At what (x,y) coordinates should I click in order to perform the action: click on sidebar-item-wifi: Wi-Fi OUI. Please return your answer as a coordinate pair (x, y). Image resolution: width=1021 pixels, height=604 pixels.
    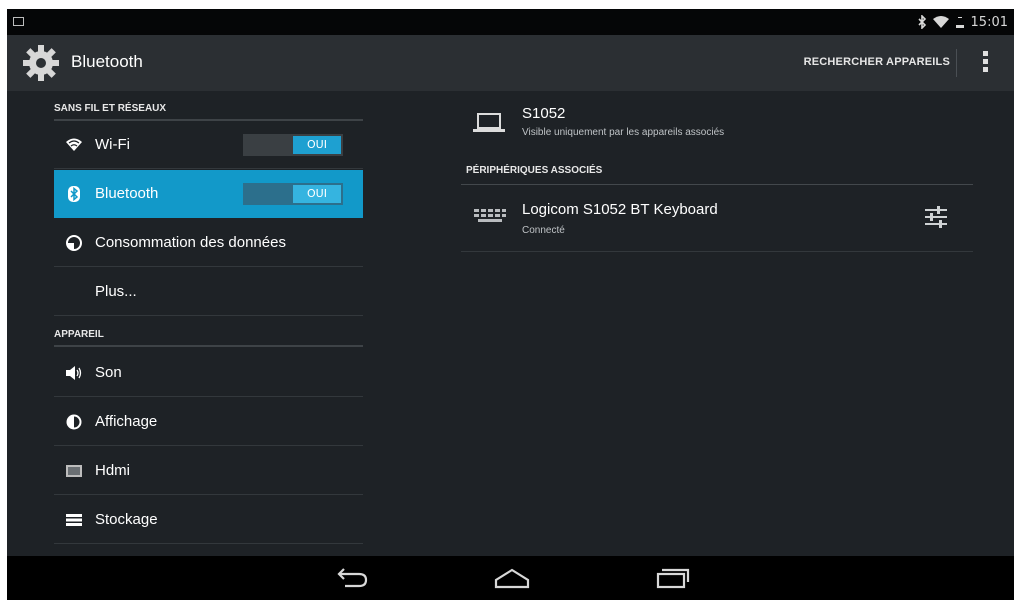
    Looking at the image, I should click on (208, 145).